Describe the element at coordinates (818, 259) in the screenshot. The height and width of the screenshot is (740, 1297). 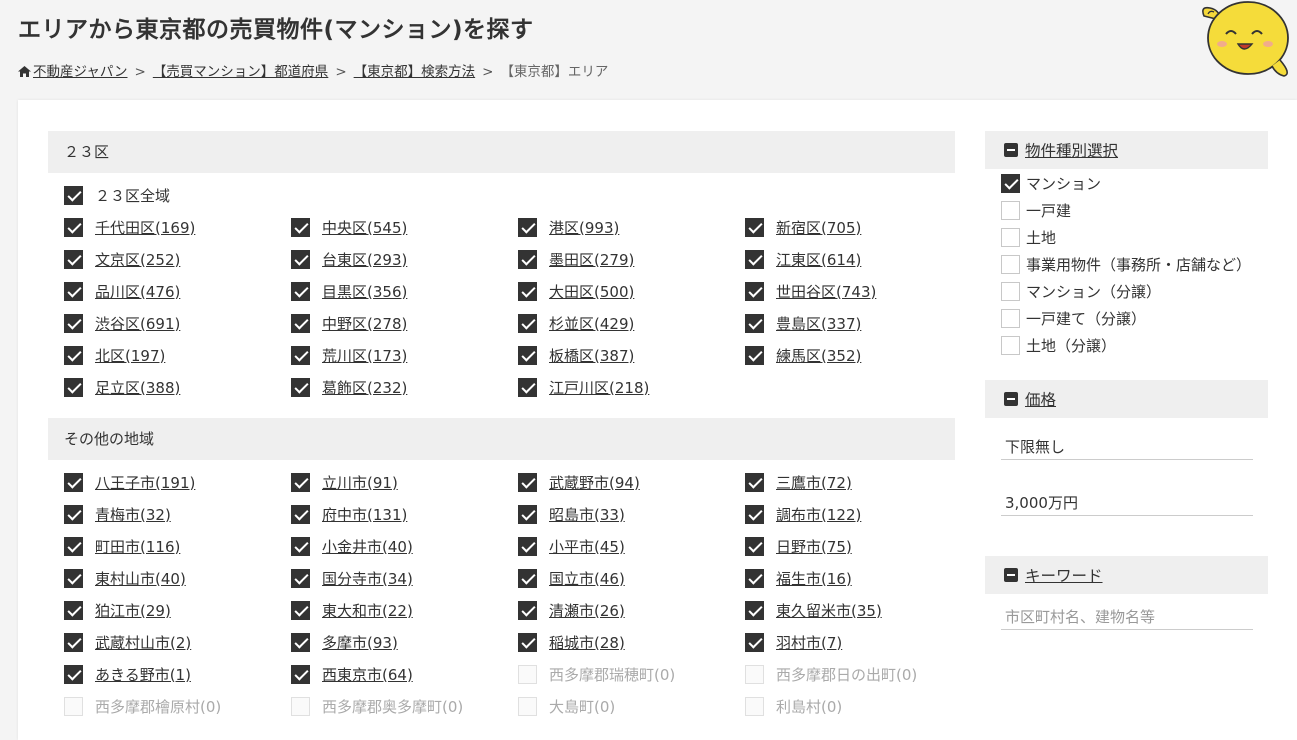
I see `area-label: 江東区(614)` at that location.